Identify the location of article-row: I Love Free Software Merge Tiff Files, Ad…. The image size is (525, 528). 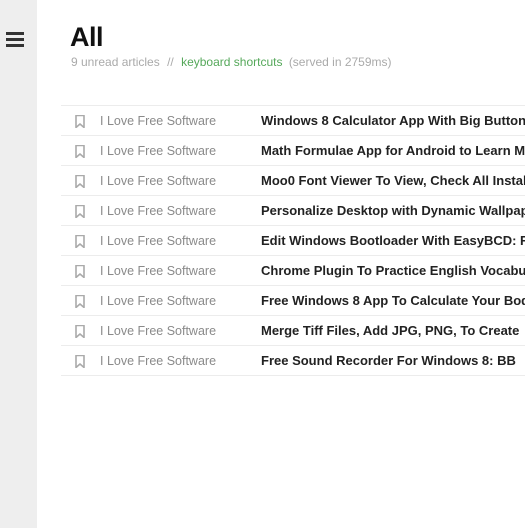
(293, 331).